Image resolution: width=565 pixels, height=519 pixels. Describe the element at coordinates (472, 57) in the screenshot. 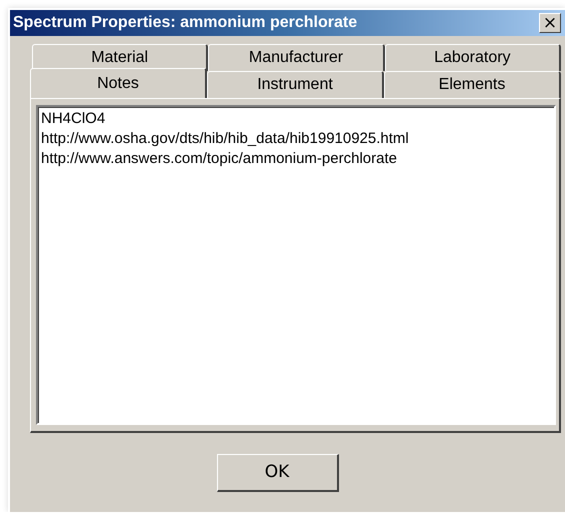

I see `tab: Laboratory` at that location.